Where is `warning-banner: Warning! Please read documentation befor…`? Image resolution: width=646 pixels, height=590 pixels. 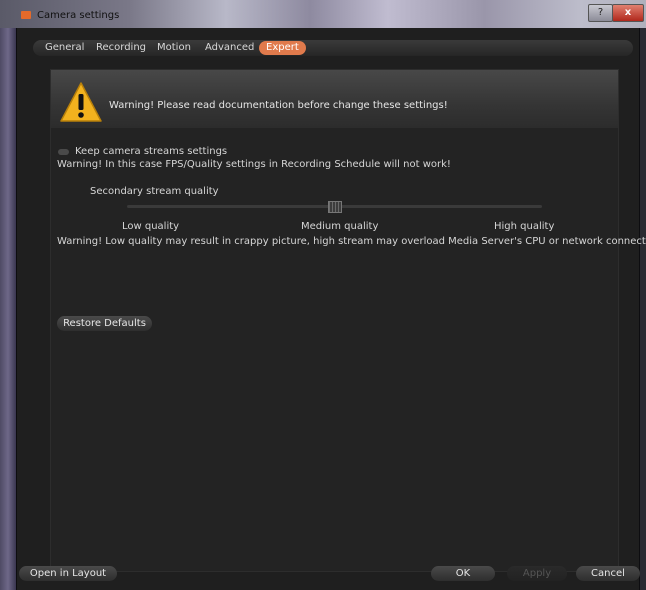
warning-banner: Warning! Please read documentation befor… is located at coordinates (334, 99).